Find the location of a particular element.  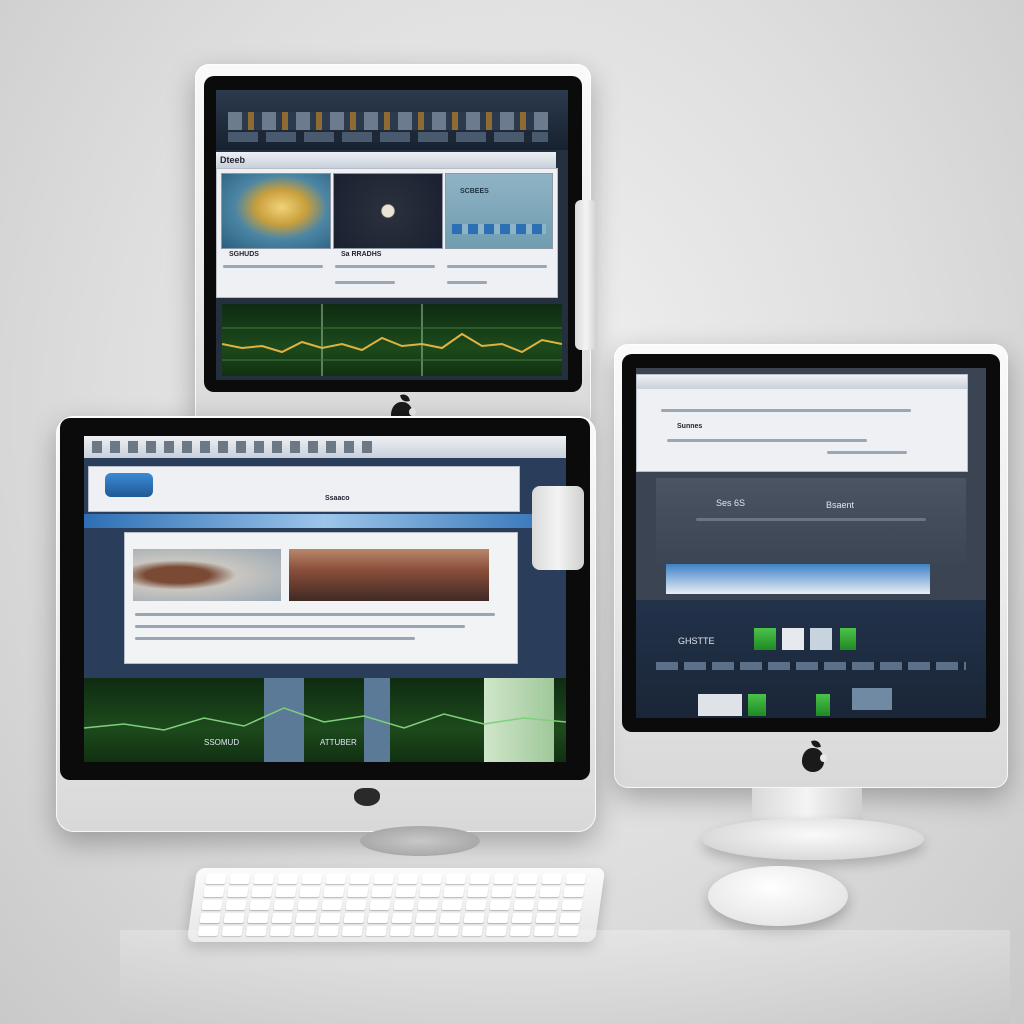

middle-text-2: Bsaent is located at coordinates (840, 505).